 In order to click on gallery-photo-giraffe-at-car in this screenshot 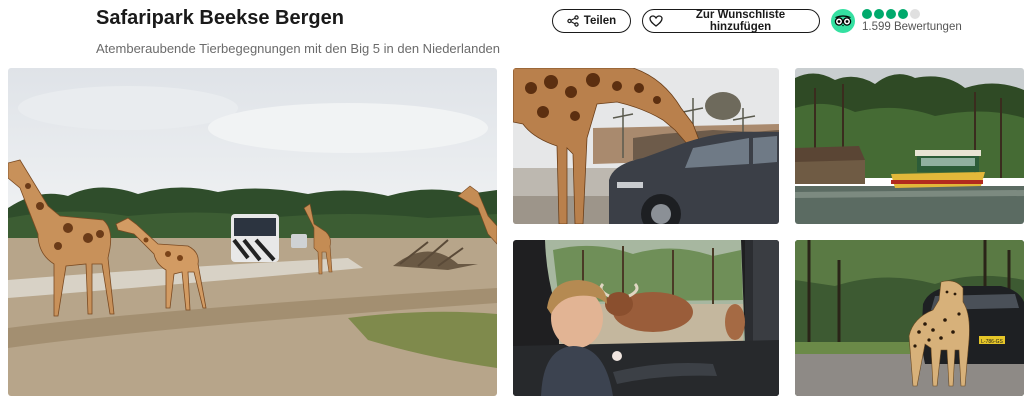, I will do `click(646, 146)`.